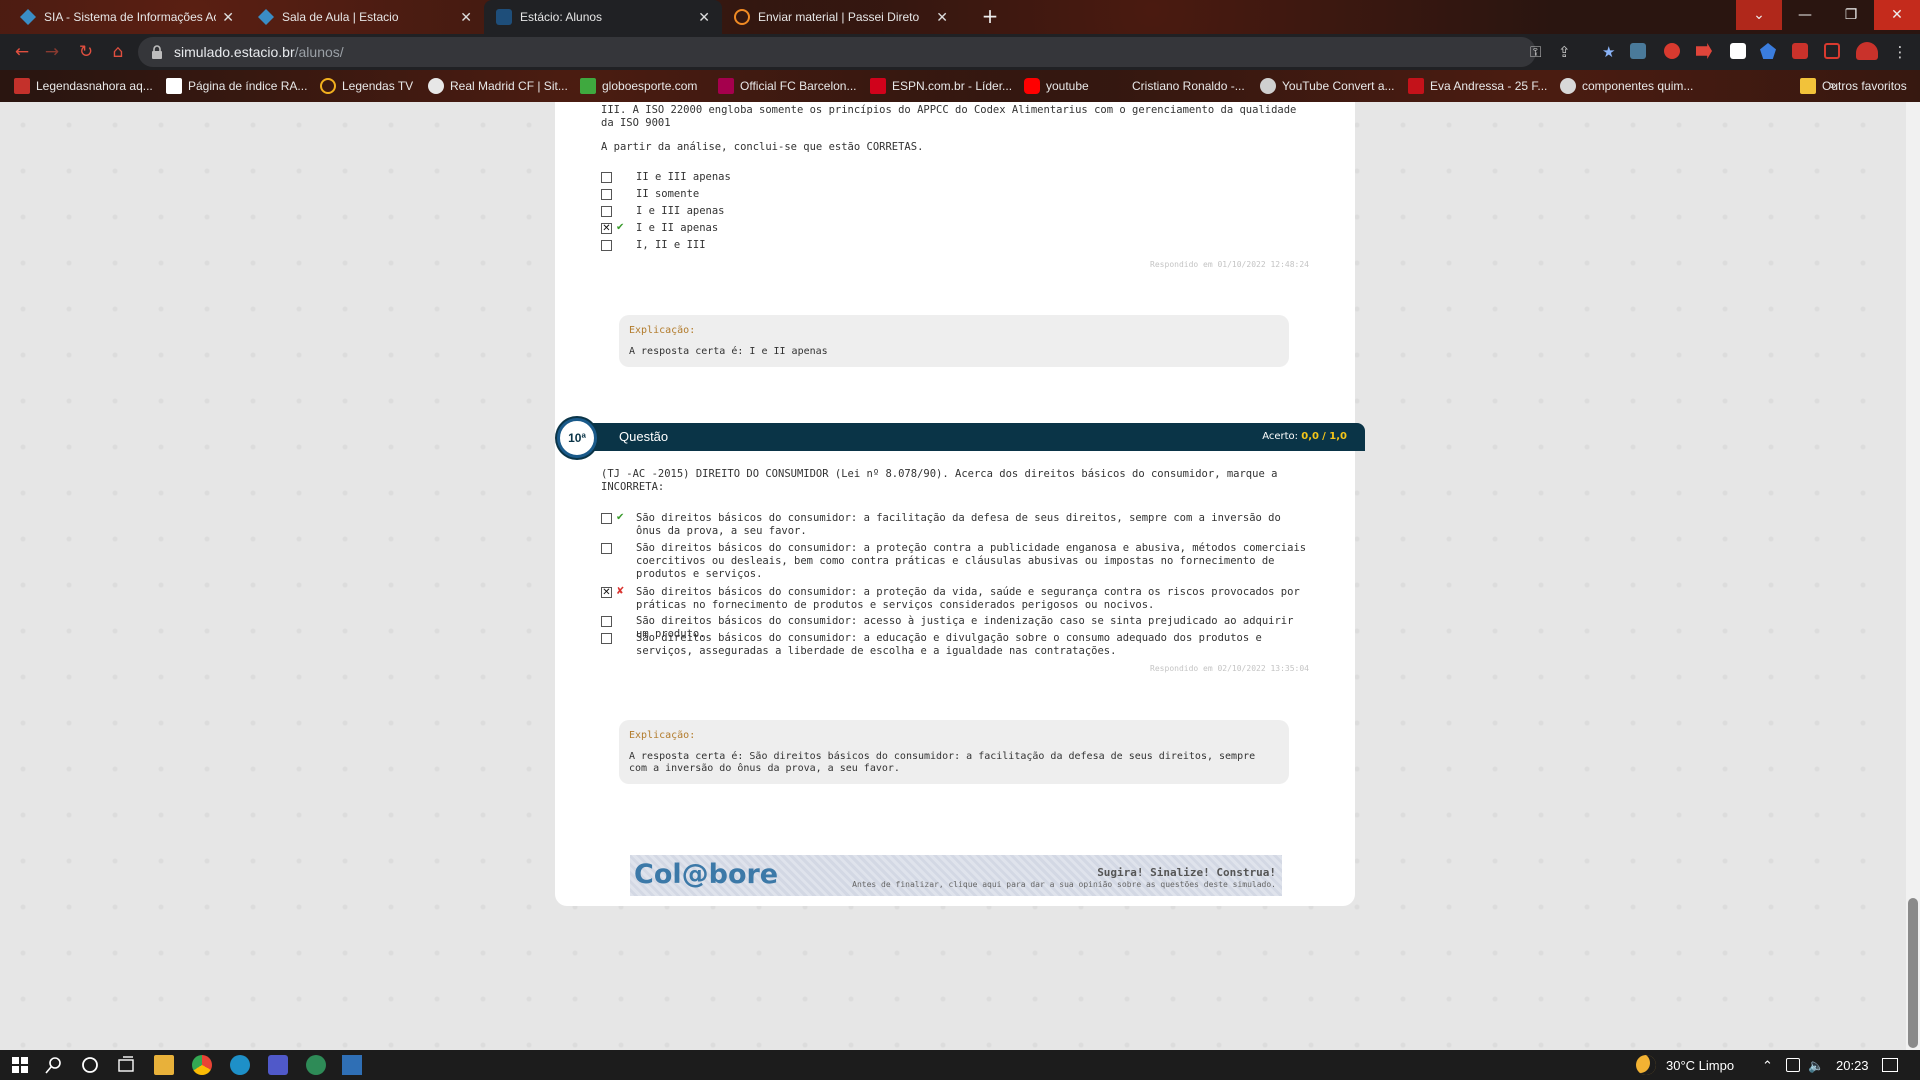  Describe the element at coordinates (1800, 51) in the screenshot. I see `extensions-puzzle-icon` at that location.